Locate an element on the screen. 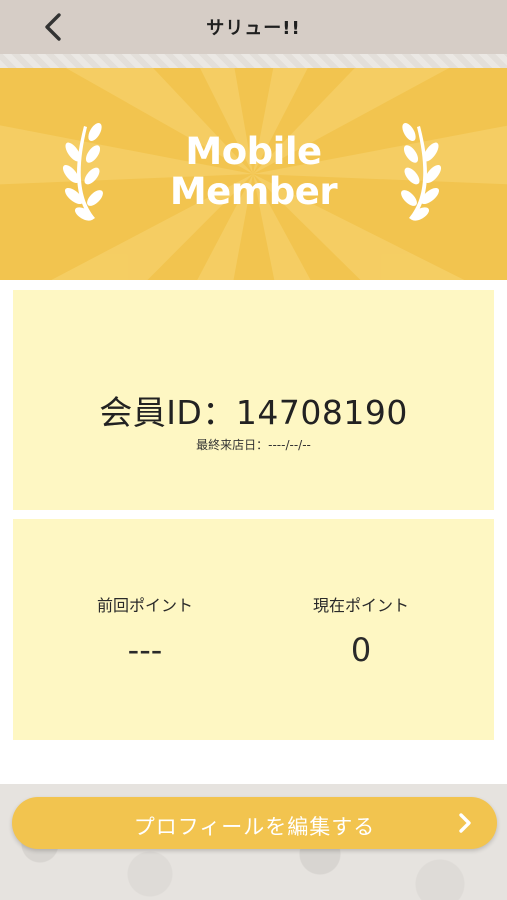  member-id-label: 会員ID： is located at coordinates (167, 412).